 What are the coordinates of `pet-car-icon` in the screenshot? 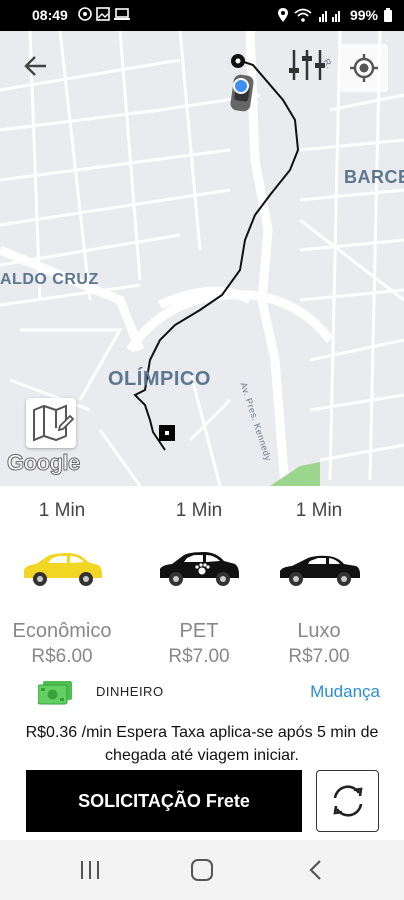 It's located at (198, 569).